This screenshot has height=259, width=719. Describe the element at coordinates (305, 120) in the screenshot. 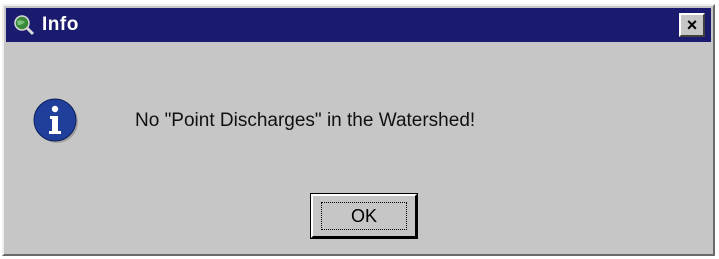

I see `message-text: No "Point Discharges" in the Watershed!` at that location.